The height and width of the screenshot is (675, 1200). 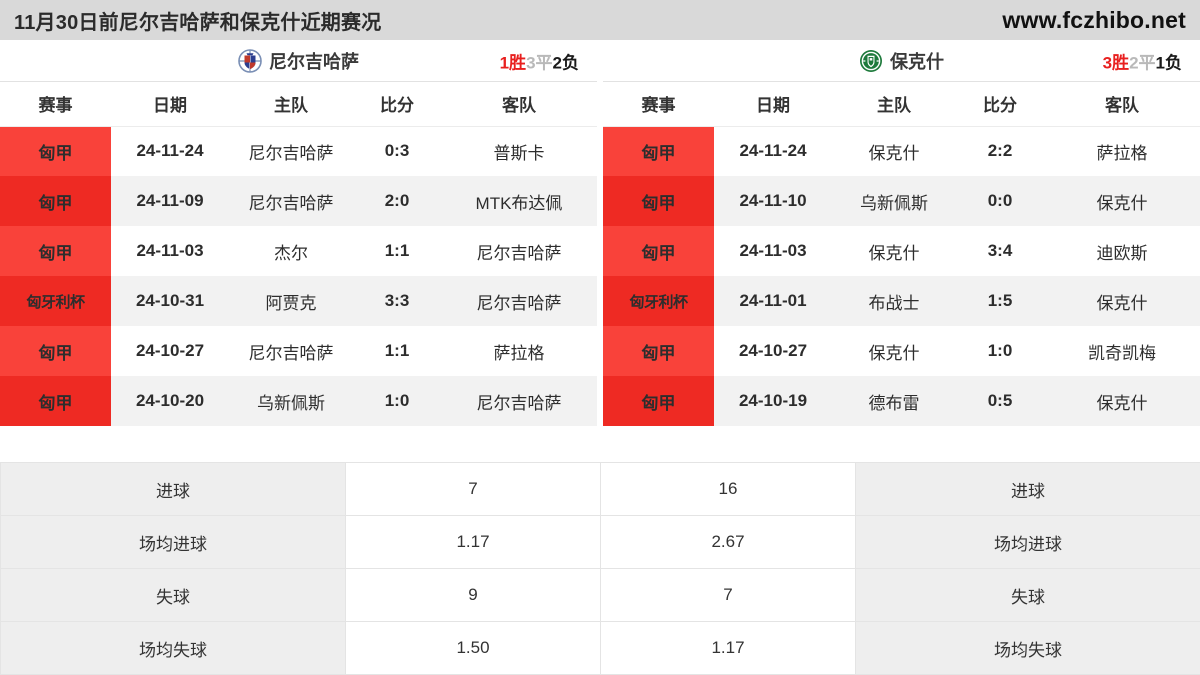 I want to click on right-stat-value: 16, so click(x=728, y=489).